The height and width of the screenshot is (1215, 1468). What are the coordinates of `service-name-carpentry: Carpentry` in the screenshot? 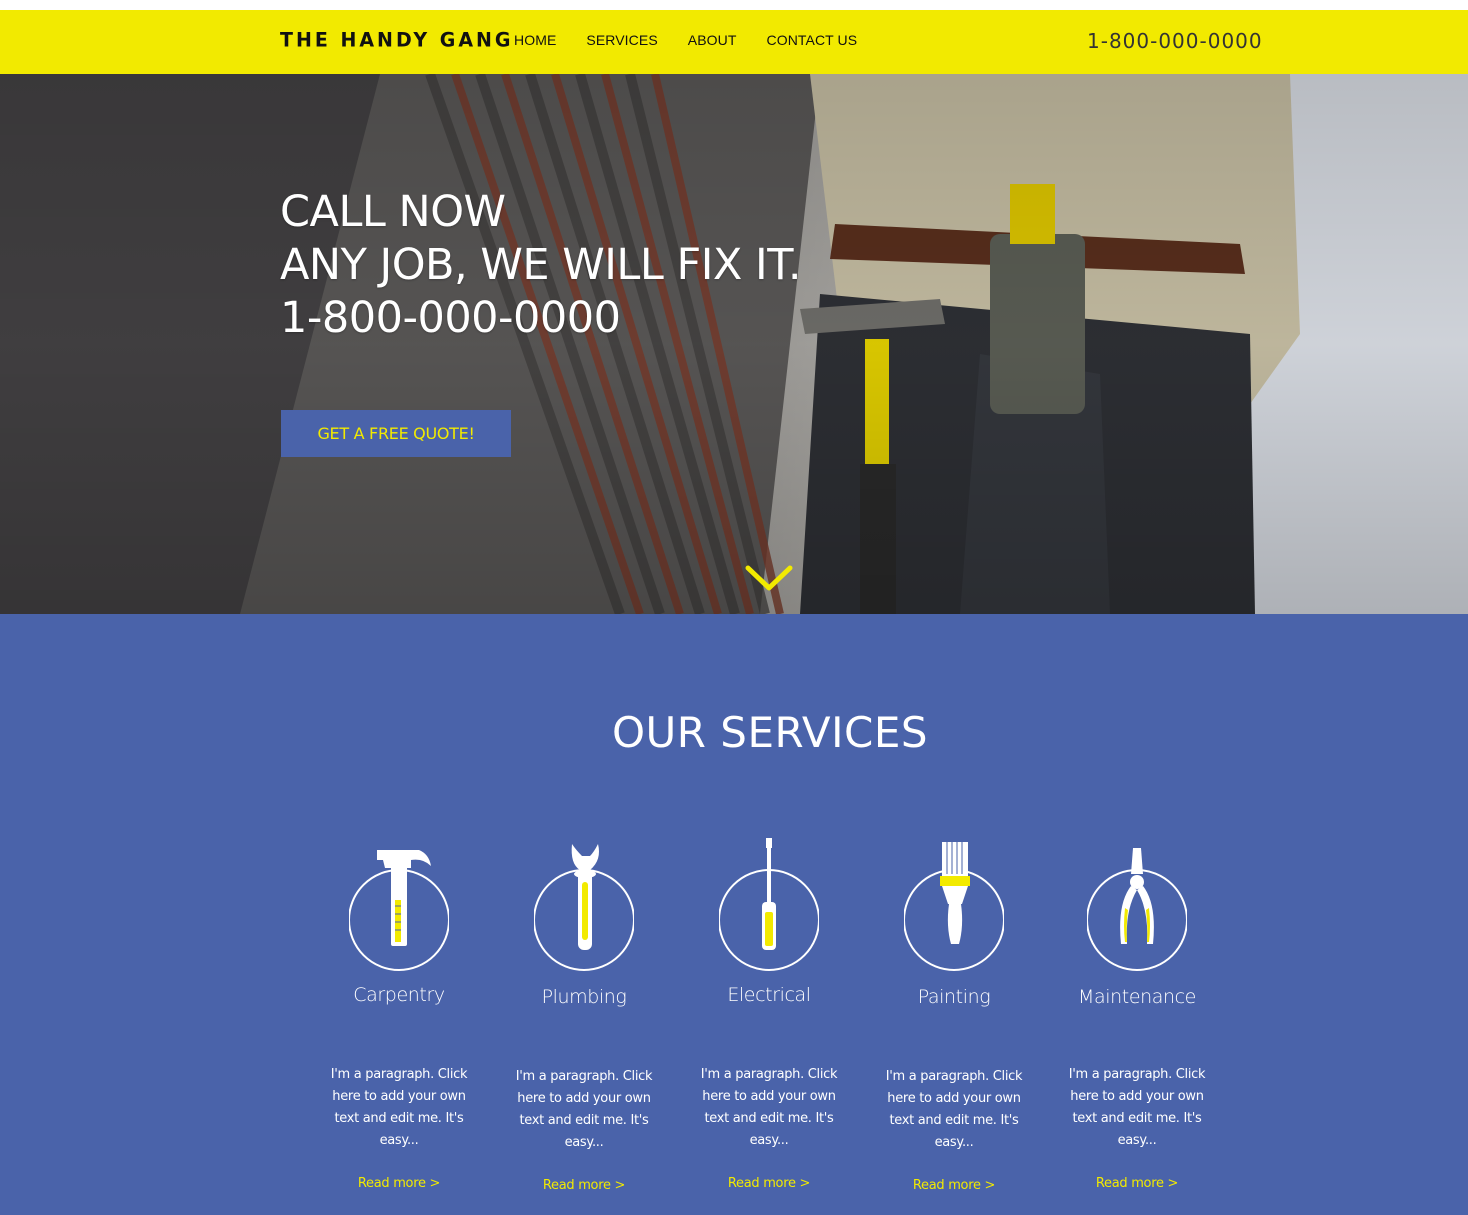 It's located at (399, 995).